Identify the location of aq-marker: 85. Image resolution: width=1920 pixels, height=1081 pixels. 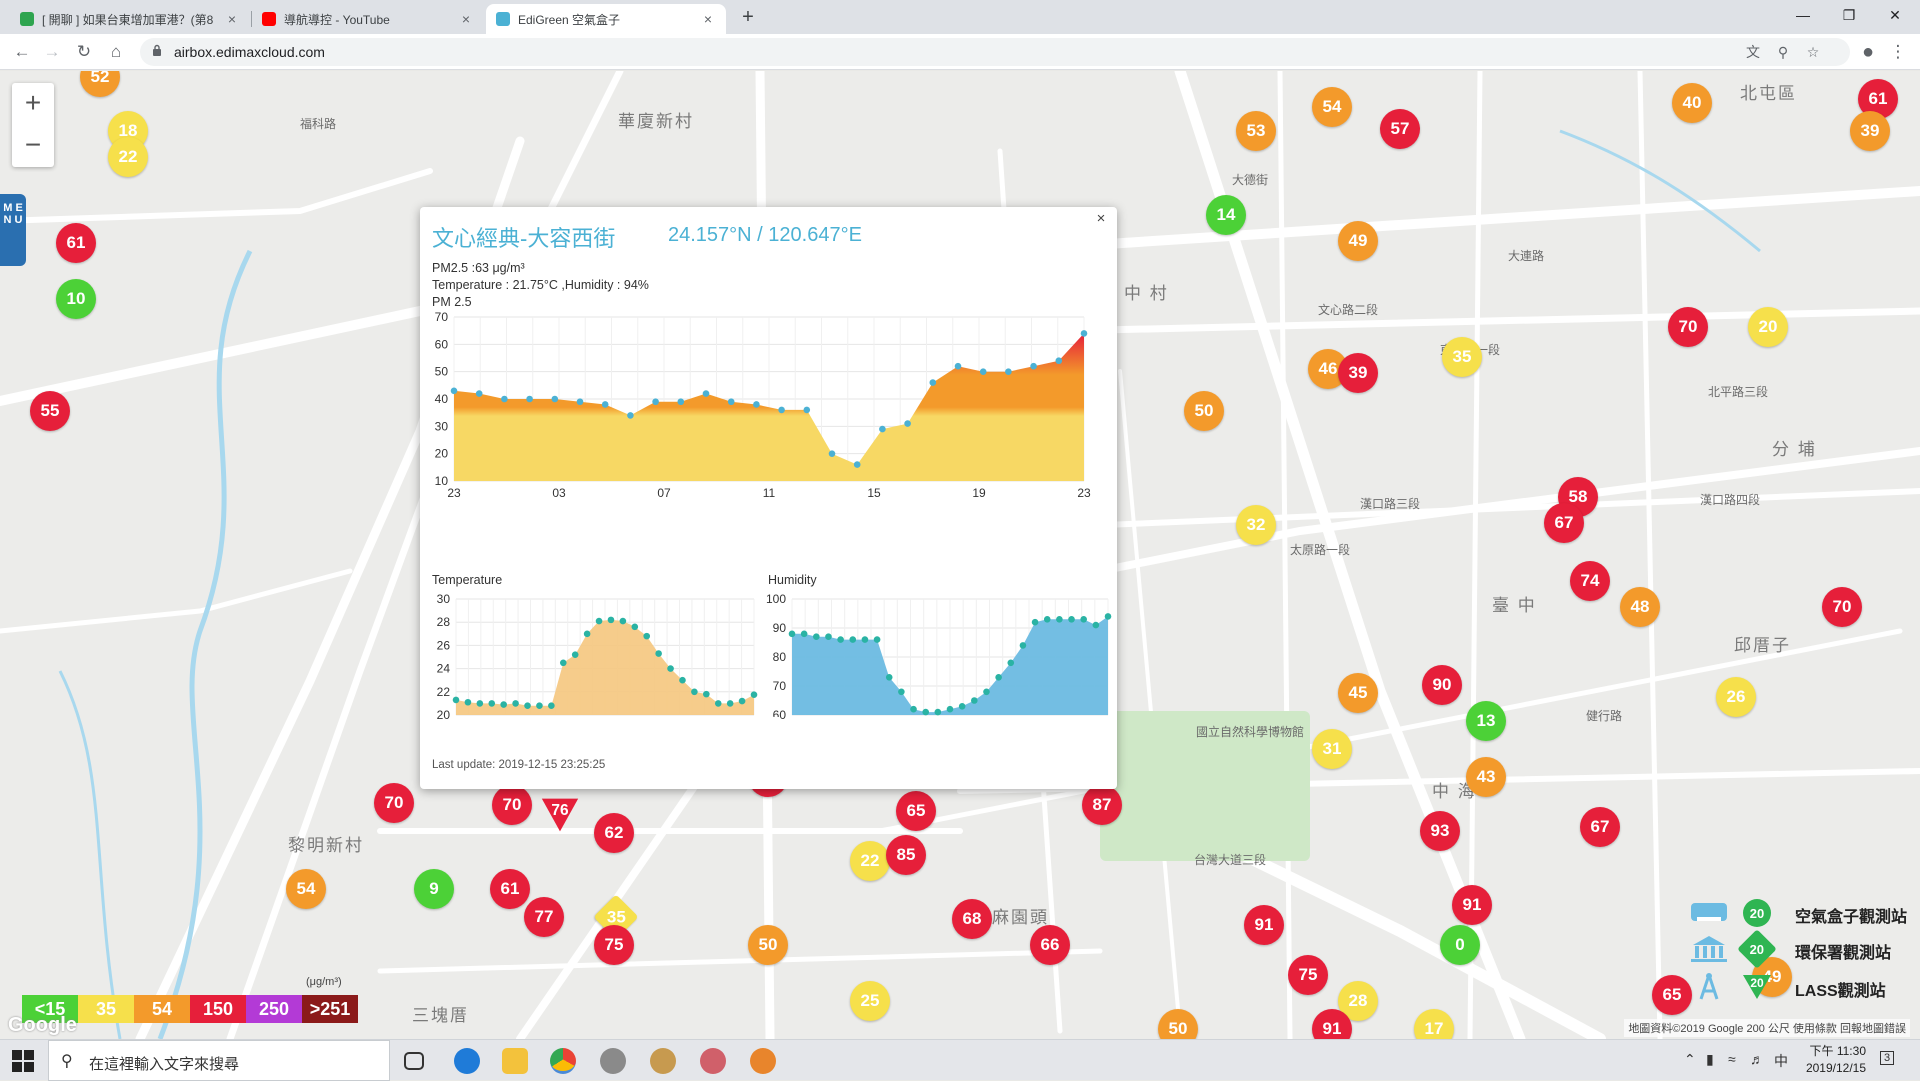
(906, 855).